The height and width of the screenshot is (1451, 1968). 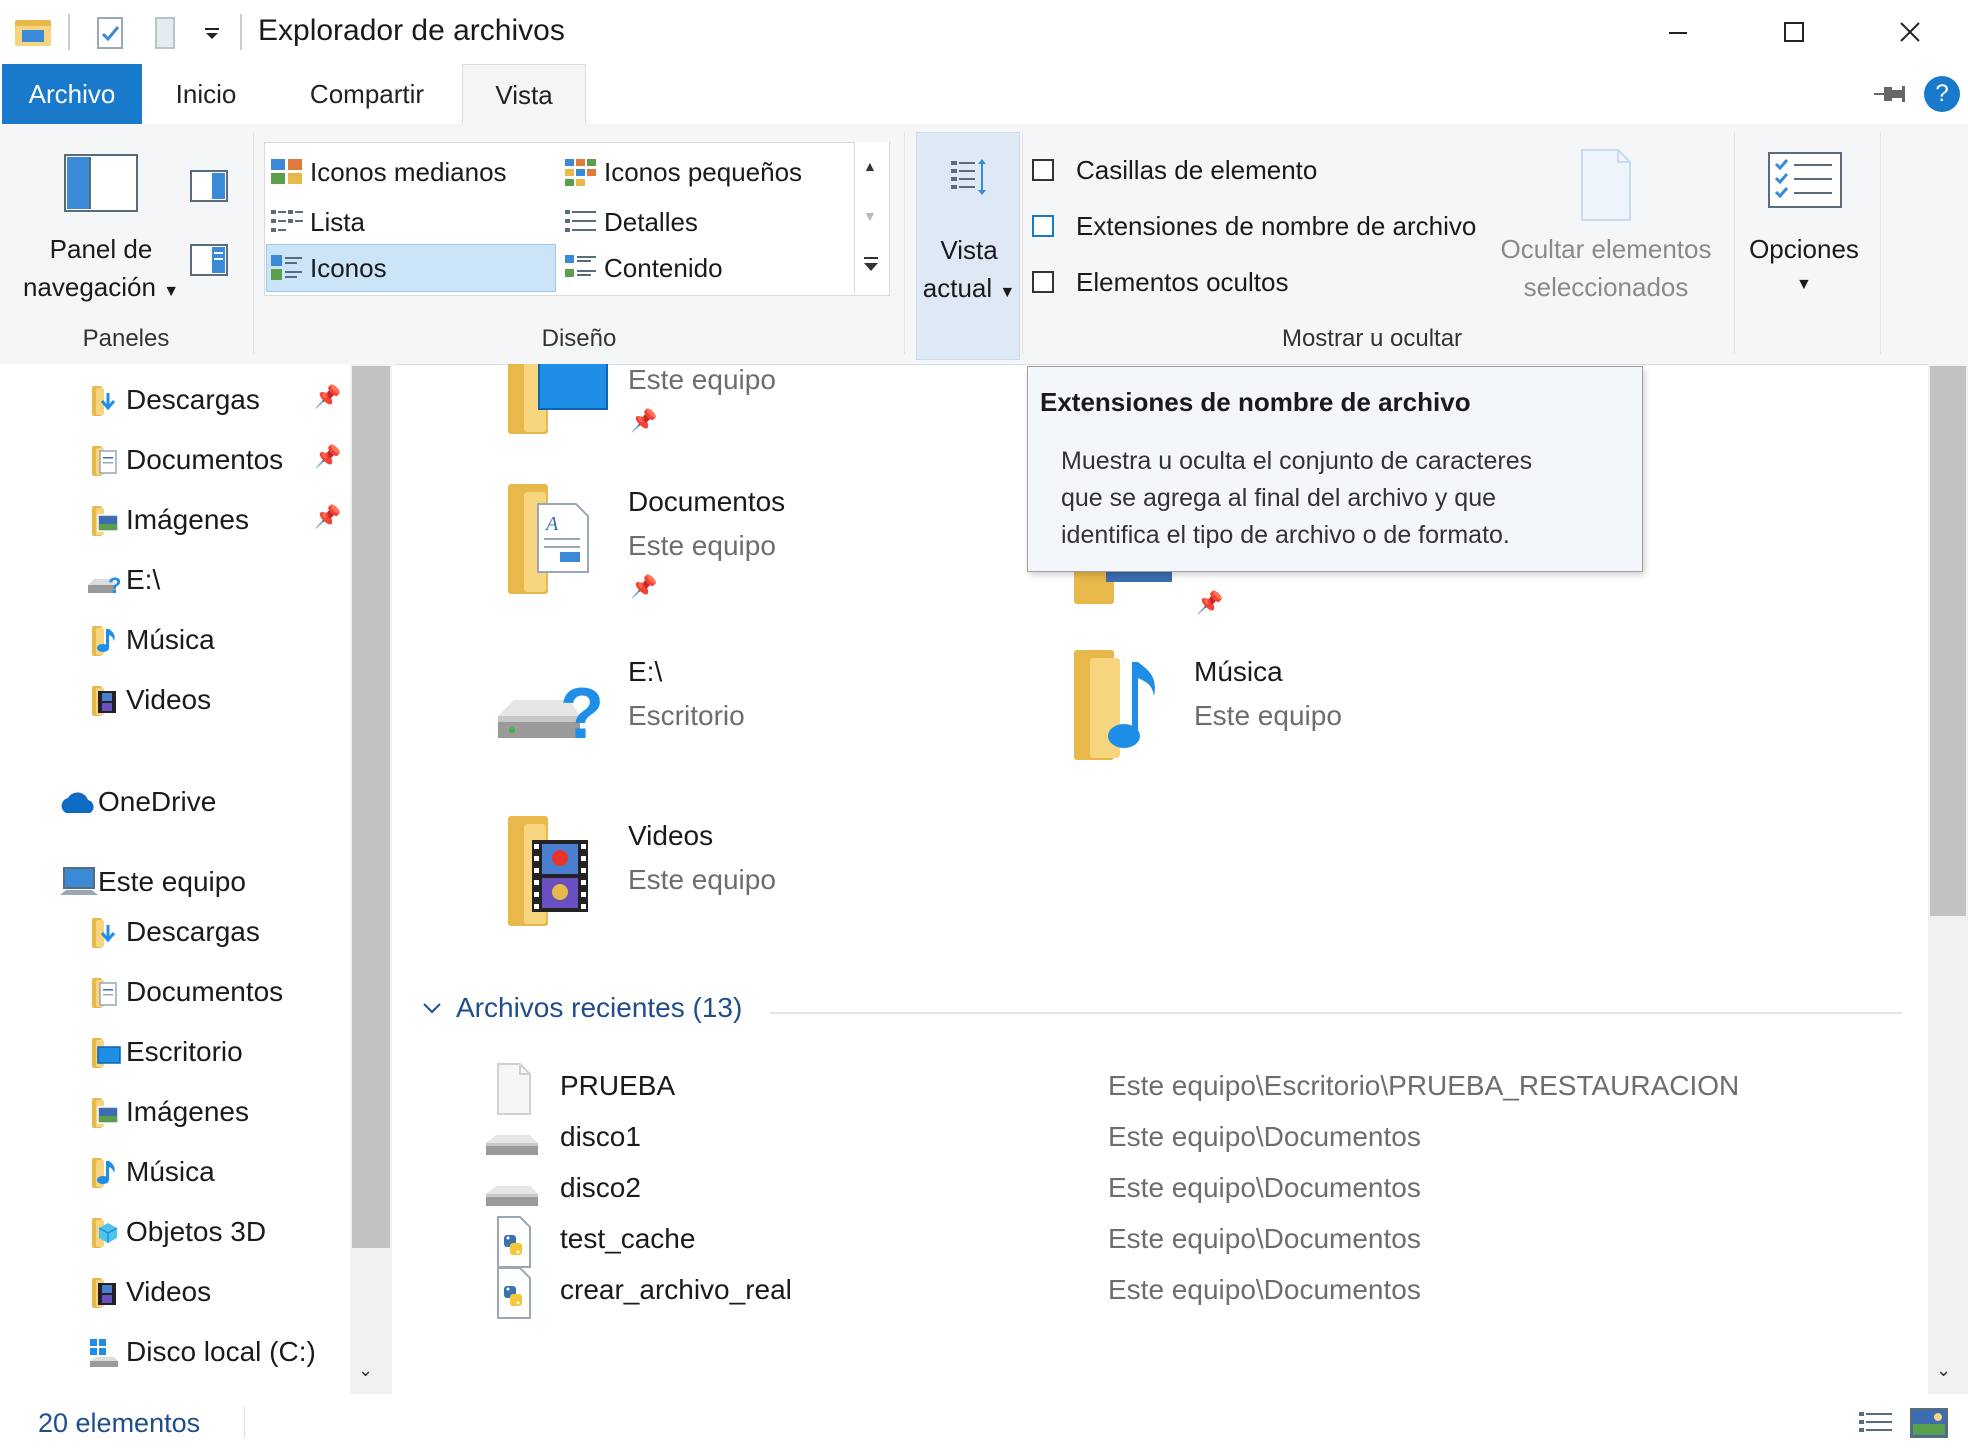 What do you see at coordinates (1606, 225) in the screenshot?
I see `hide-selected-items-button: Ocultar elementos seleccionados` at bounding box center [1606, 225].